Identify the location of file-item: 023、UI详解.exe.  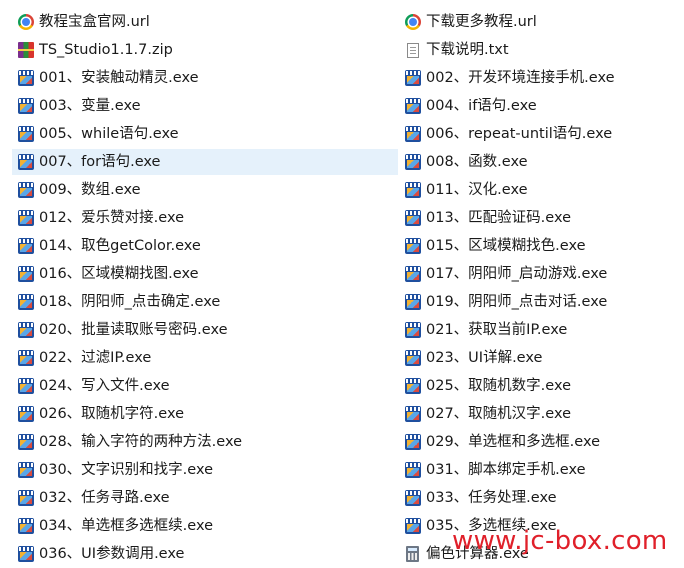
(540, 358).